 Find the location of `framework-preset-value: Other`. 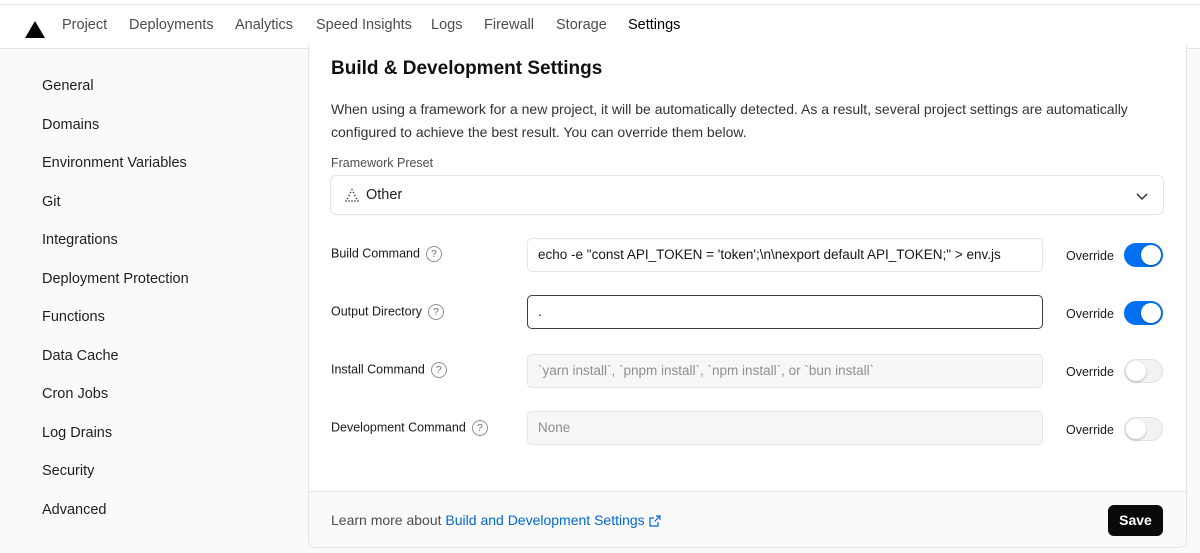

framework-preset-value: Other is located at coordinates (384, 195).